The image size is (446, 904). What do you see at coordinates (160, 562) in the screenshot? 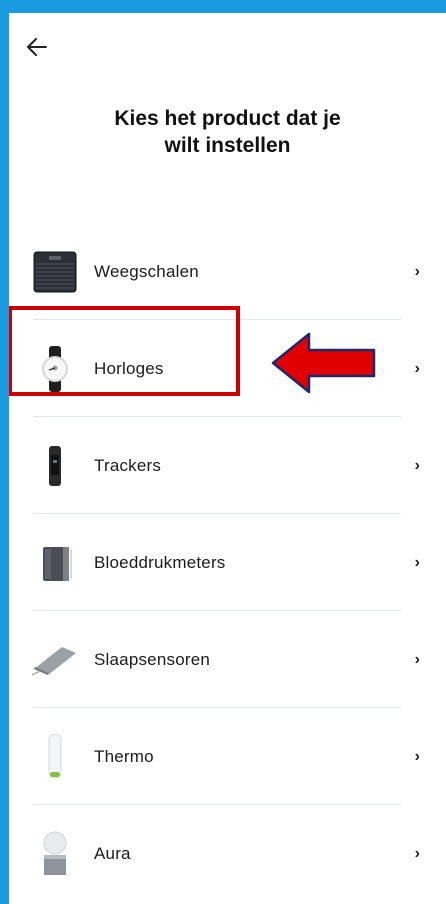
I see `product-label: Bloeddrukmeters` at bounding box center [160, 562].